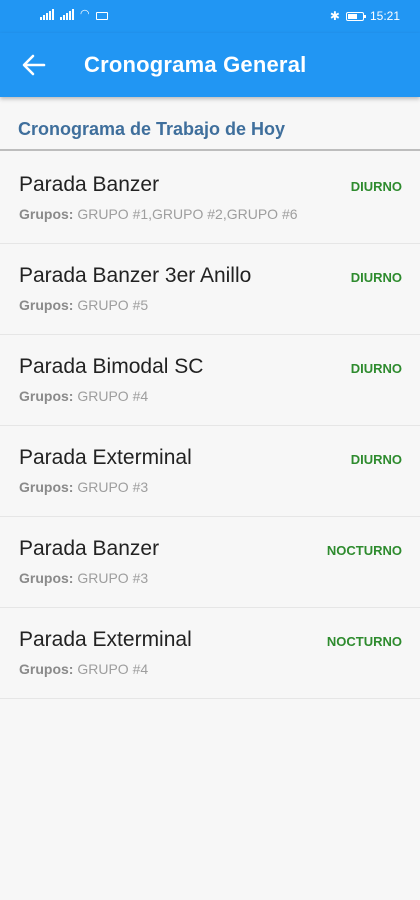 This screenshot has width=420, height=900. What do you see at coordinates (384, 16) in the screenshot?
I see `status-time: 15:21` at bounding box center [384, 16].